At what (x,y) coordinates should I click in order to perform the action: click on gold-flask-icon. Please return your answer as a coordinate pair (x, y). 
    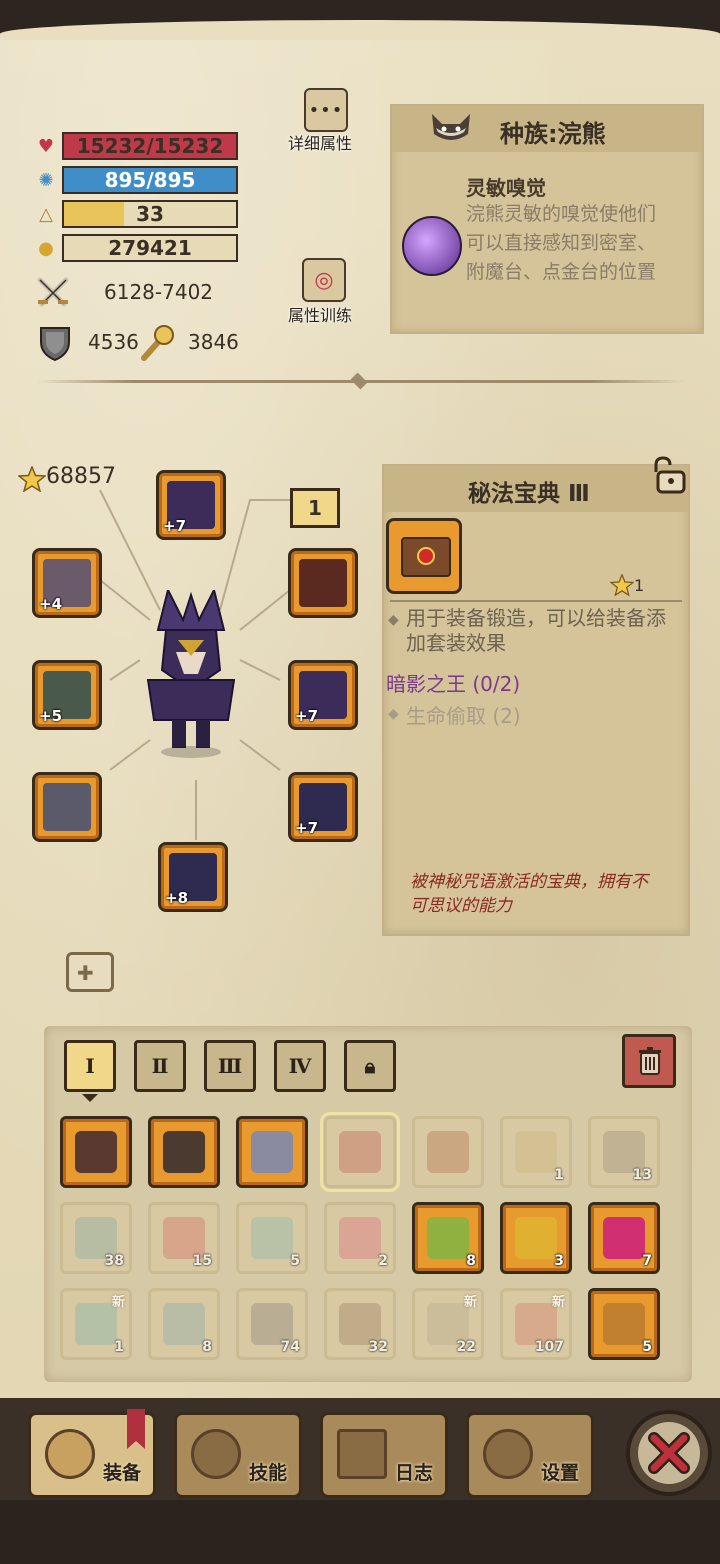
    Looking at the image, I should click on (536, 1238).